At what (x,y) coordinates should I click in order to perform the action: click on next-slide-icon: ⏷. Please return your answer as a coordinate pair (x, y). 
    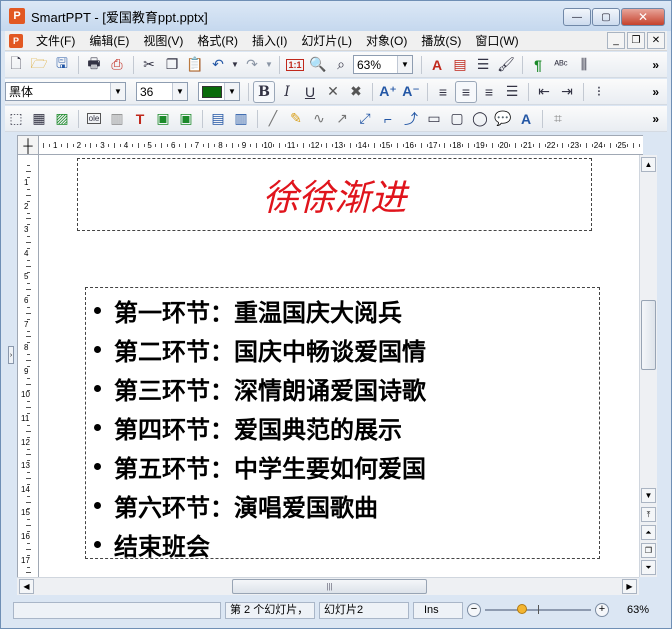
    Looking at the image, I should click on (648, 567).